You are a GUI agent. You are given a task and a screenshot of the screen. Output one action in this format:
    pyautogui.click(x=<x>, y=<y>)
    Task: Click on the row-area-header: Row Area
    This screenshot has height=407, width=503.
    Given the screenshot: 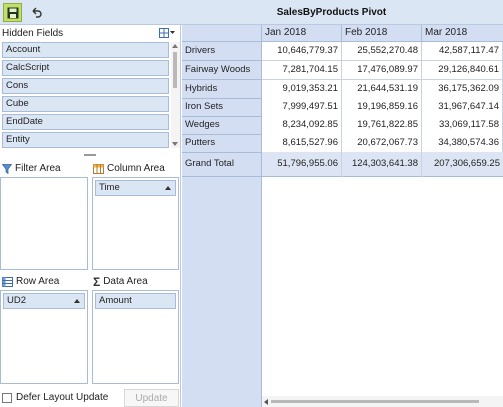 What is the action you would take?
    pyautogui.click(x=30, y=281)
    